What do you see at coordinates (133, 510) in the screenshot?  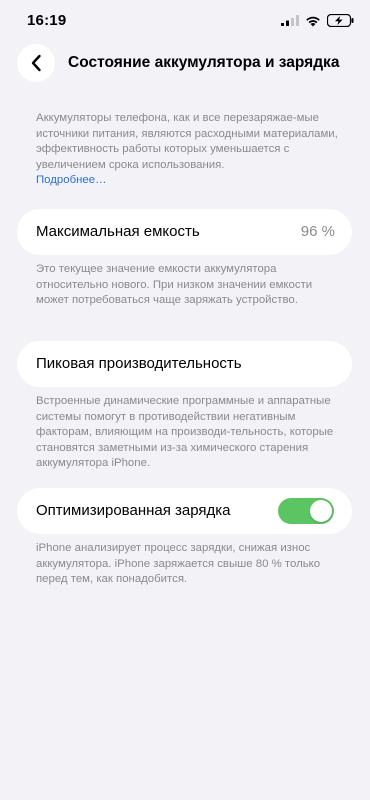 I see `optimized-charging-label: Оптимизированная зарядка` at bounding box center [133, 510].